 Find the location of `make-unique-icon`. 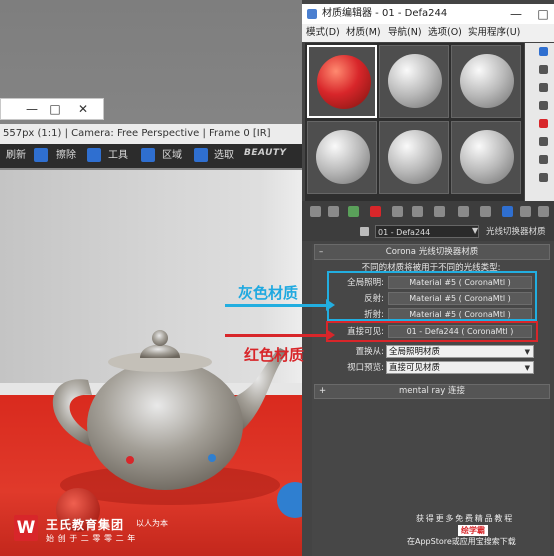

make-unique-icon is located at coordinates (417, 211).